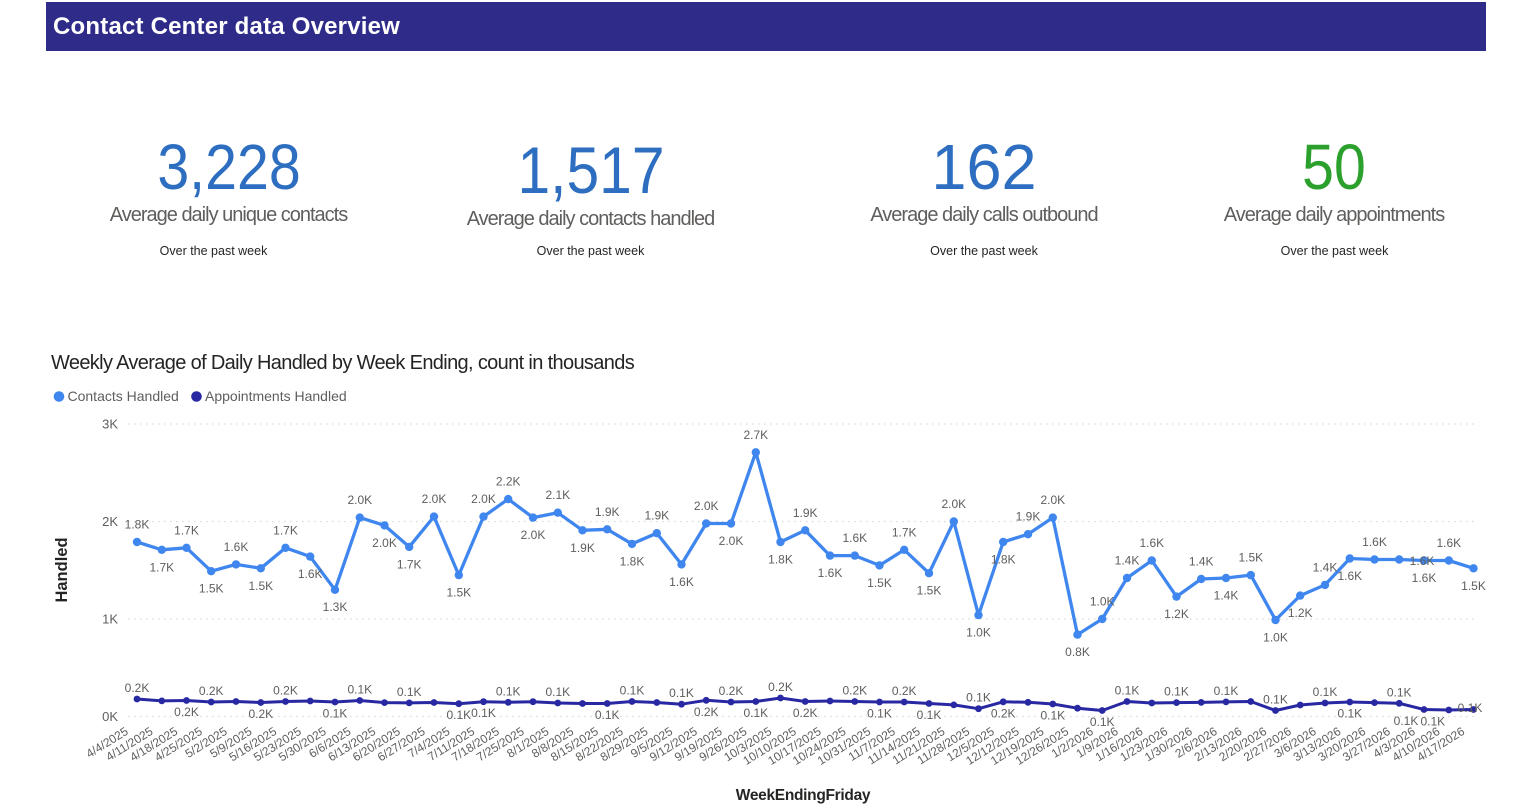  What do you see at coordinates (755, 435) in the screenshot?
I see `svg-text: 2.7K` at bounding box center [755, 435].